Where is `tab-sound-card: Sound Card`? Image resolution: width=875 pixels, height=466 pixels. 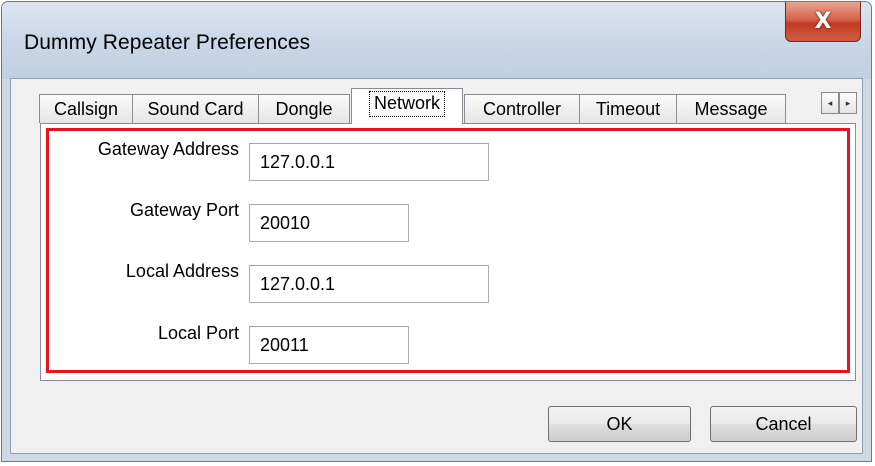 tab-sound-card: Sound Card is located at coordinates (195, 108).